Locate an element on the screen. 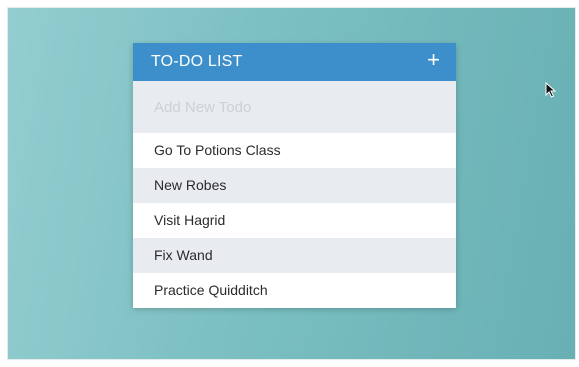  todo-item: Visit Hagrid is located at coordinates (294, 220).